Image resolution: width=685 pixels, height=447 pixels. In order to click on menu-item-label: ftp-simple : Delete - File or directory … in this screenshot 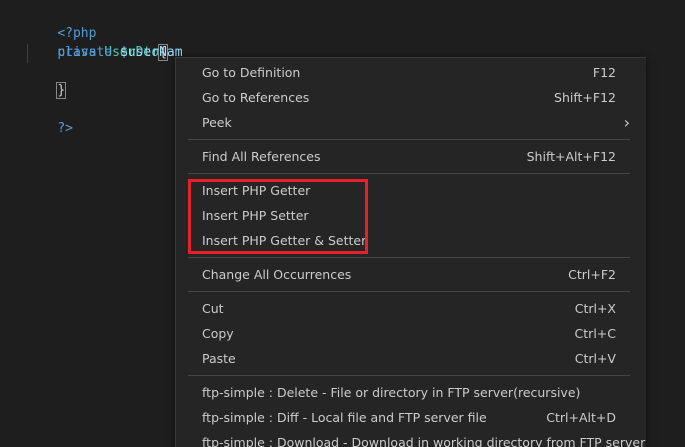, I will do `click(391, 392)`.